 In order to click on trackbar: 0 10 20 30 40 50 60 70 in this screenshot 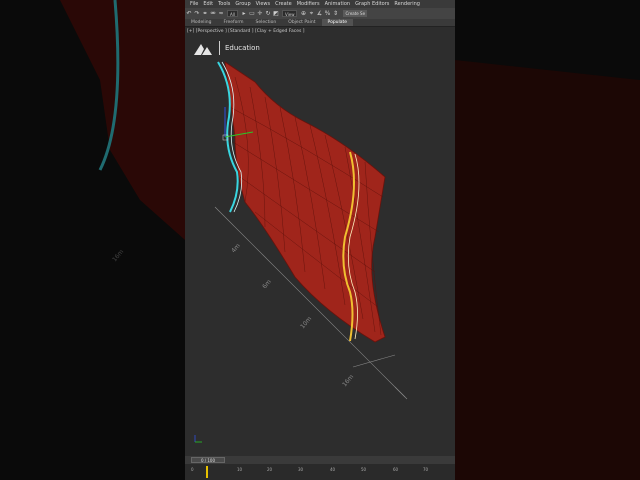, I will do `click(320, 472)`.